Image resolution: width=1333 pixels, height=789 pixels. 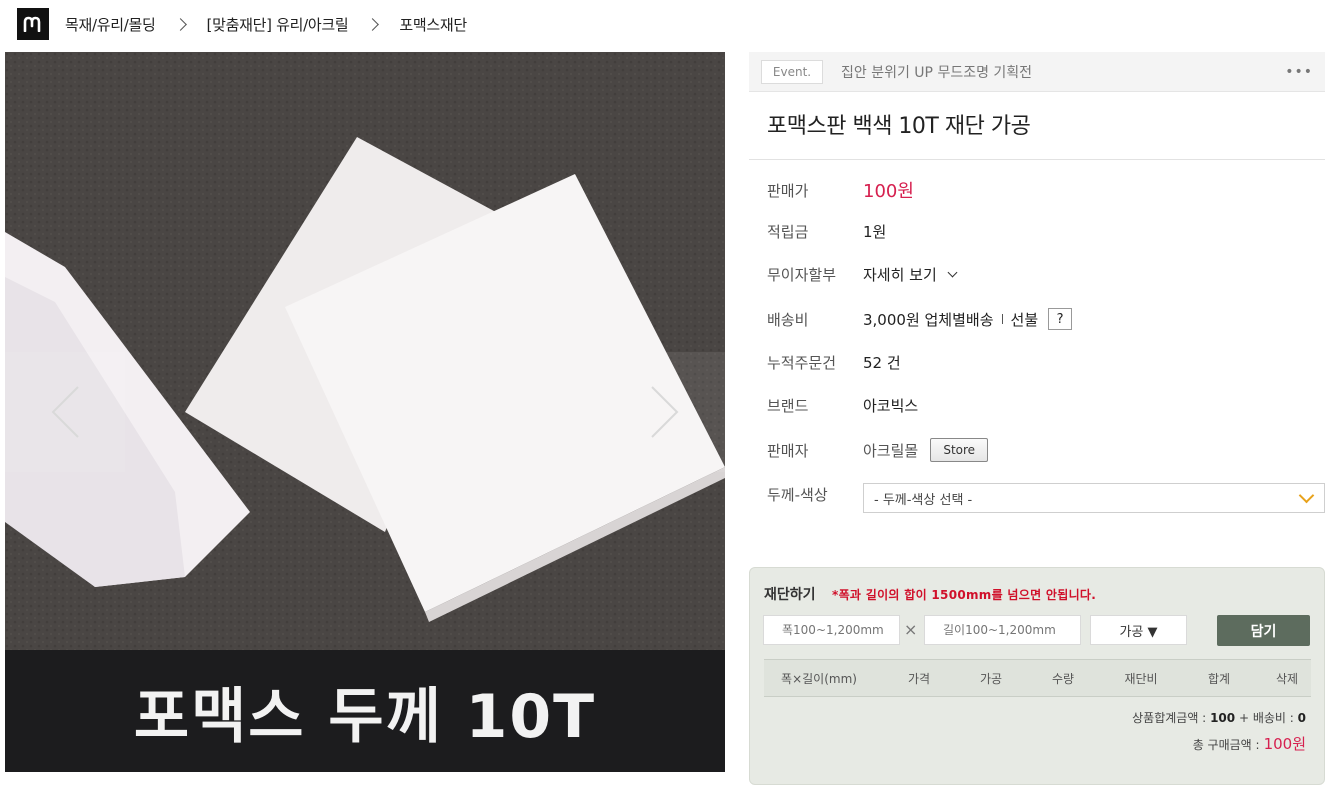 What do you see at coordinates (840, 190) in the screenshot?
I see `price-row: 판매가 100원` at bounding box center [840, 190].